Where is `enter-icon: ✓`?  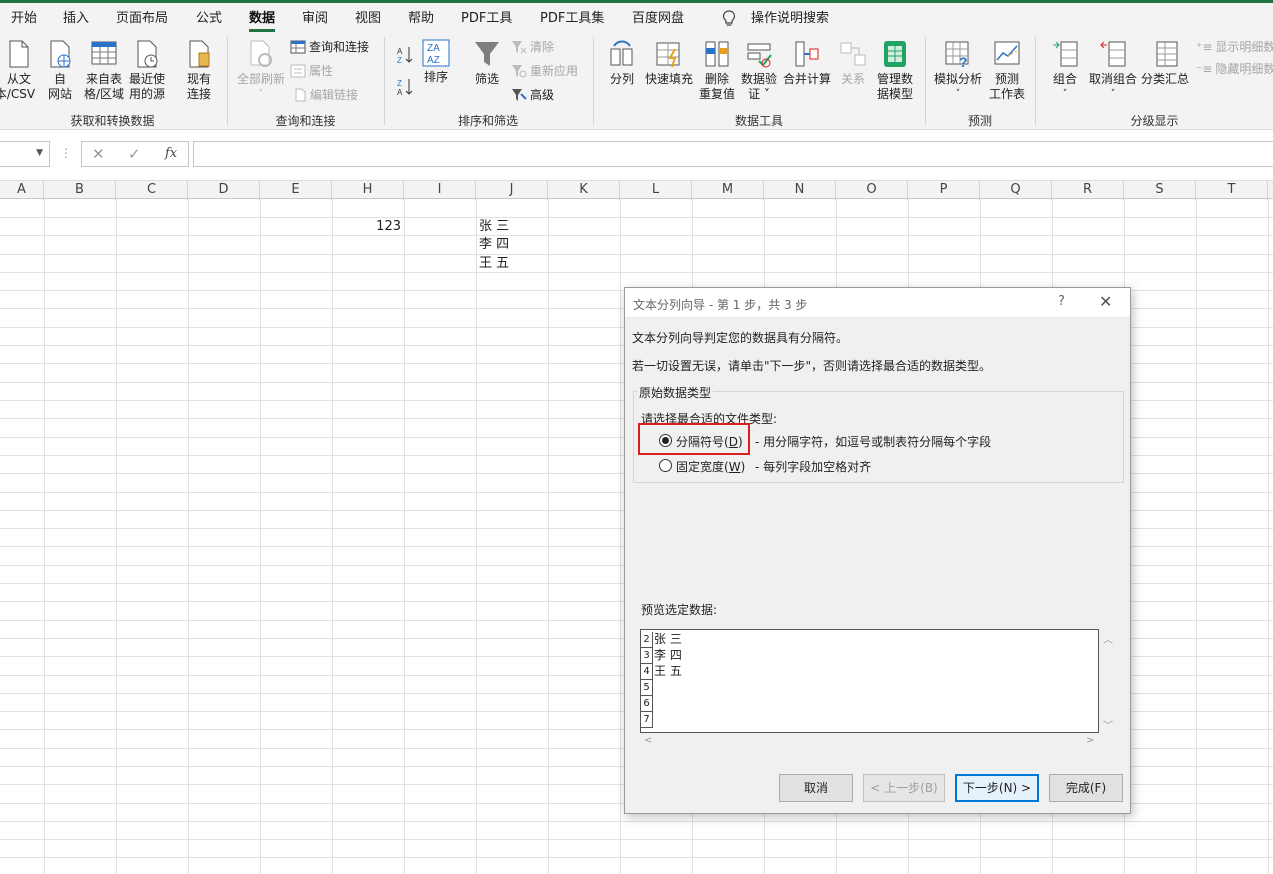
enter-icon: ✓ is located at coordinates (134, 154).